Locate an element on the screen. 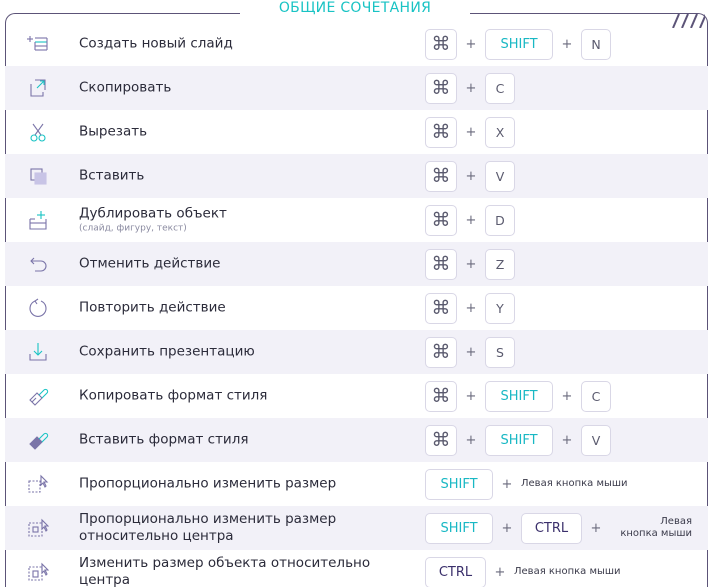 The height and width of the screenshot is (587, 714). key-combo: SHIFT + Левая кнопка мыши is located at coordinates (526, 484).